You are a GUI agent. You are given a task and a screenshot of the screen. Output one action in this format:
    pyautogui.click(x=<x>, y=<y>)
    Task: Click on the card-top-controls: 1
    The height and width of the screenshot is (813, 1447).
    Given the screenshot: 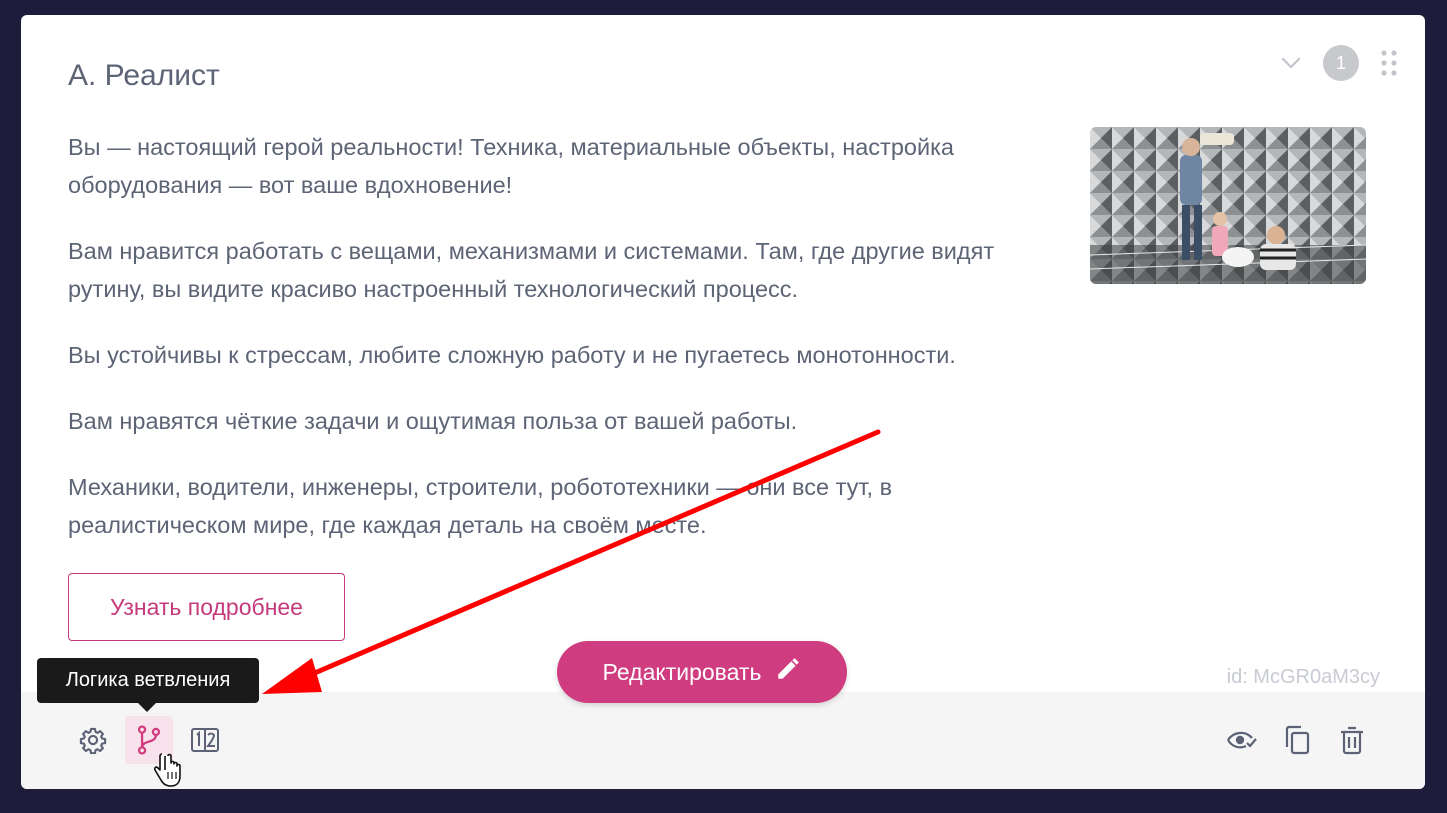 What is the action you would take?
    pyautogui.click(x=1339, y=63)
    